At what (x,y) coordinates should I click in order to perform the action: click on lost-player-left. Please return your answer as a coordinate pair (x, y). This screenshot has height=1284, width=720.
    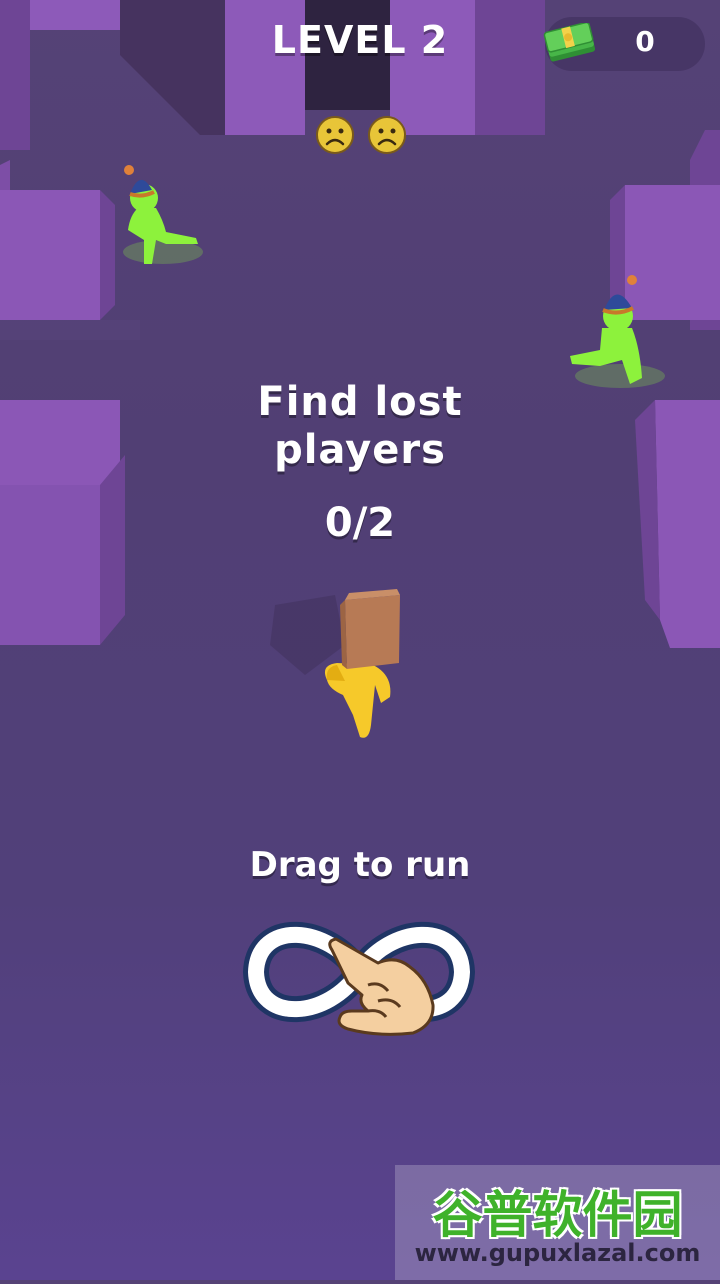
    Looking at the image, I should click on (163, 214).